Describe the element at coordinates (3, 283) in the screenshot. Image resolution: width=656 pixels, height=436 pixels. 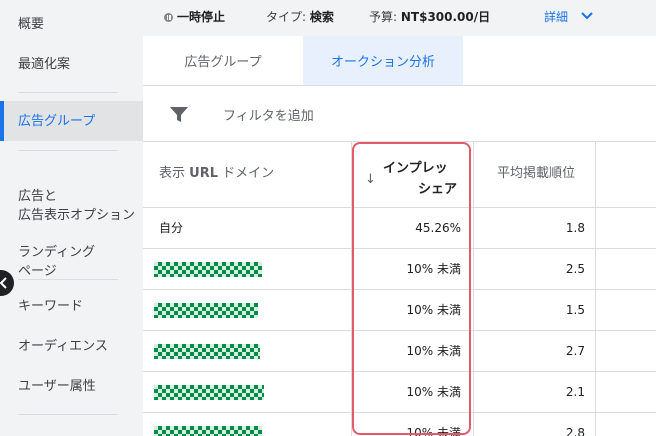
I see `chevron-left-icon` at that location.